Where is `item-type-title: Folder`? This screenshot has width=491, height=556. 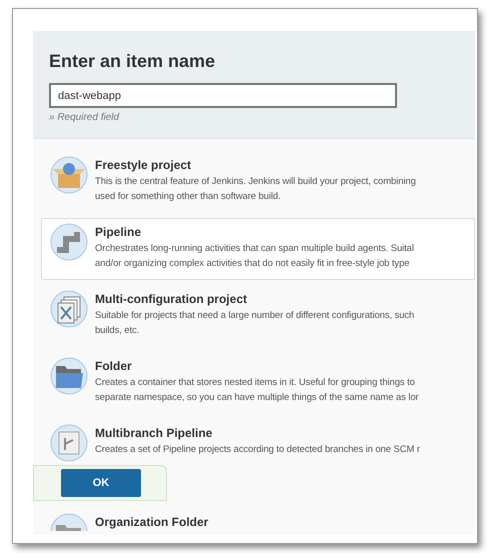
item-type-title: Folder is located at coordinates (114, 366).